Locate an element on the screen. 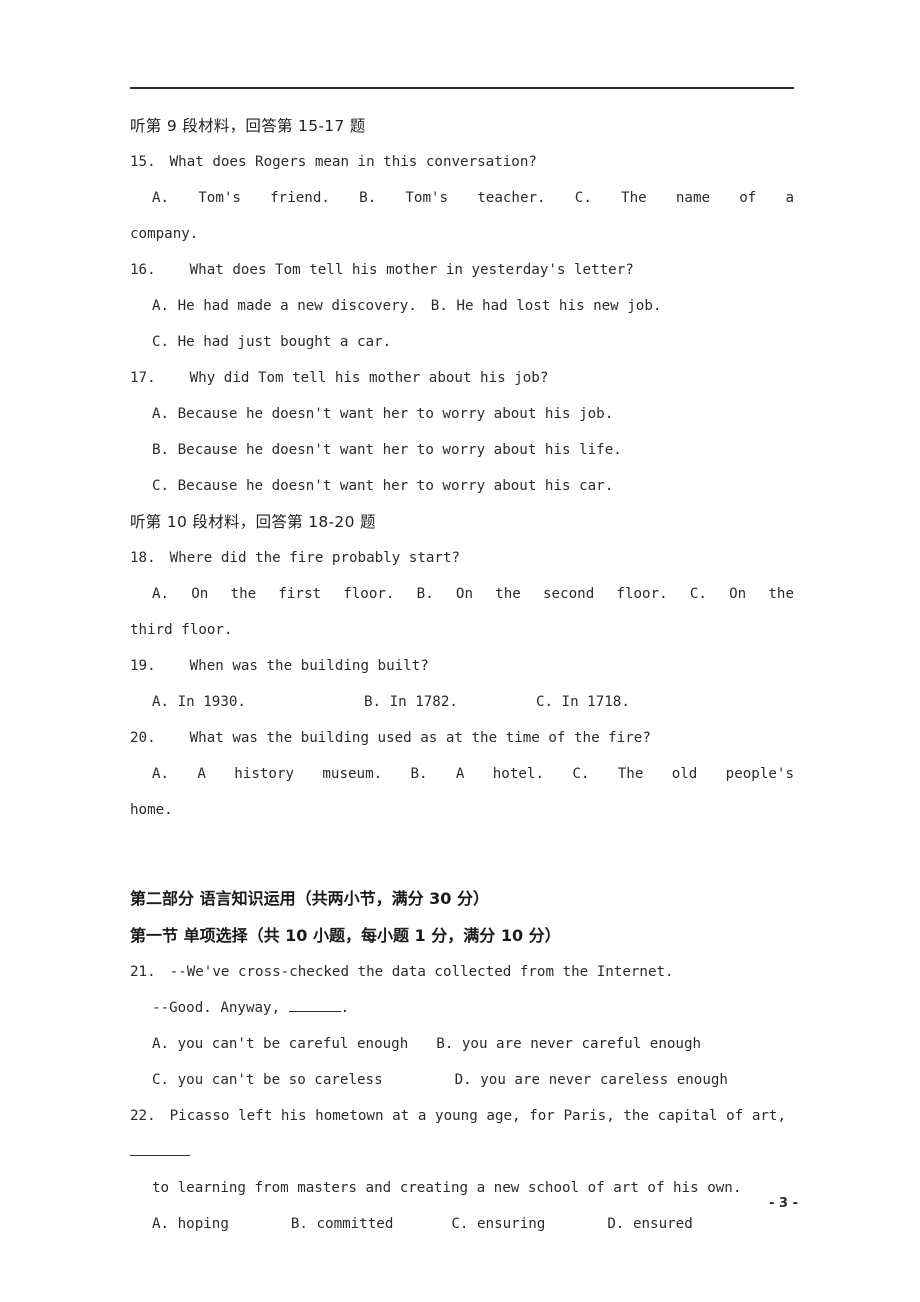 This screenshot has height=1302, width=920. question-21-number: 21. is located at coordinates (143, 972).